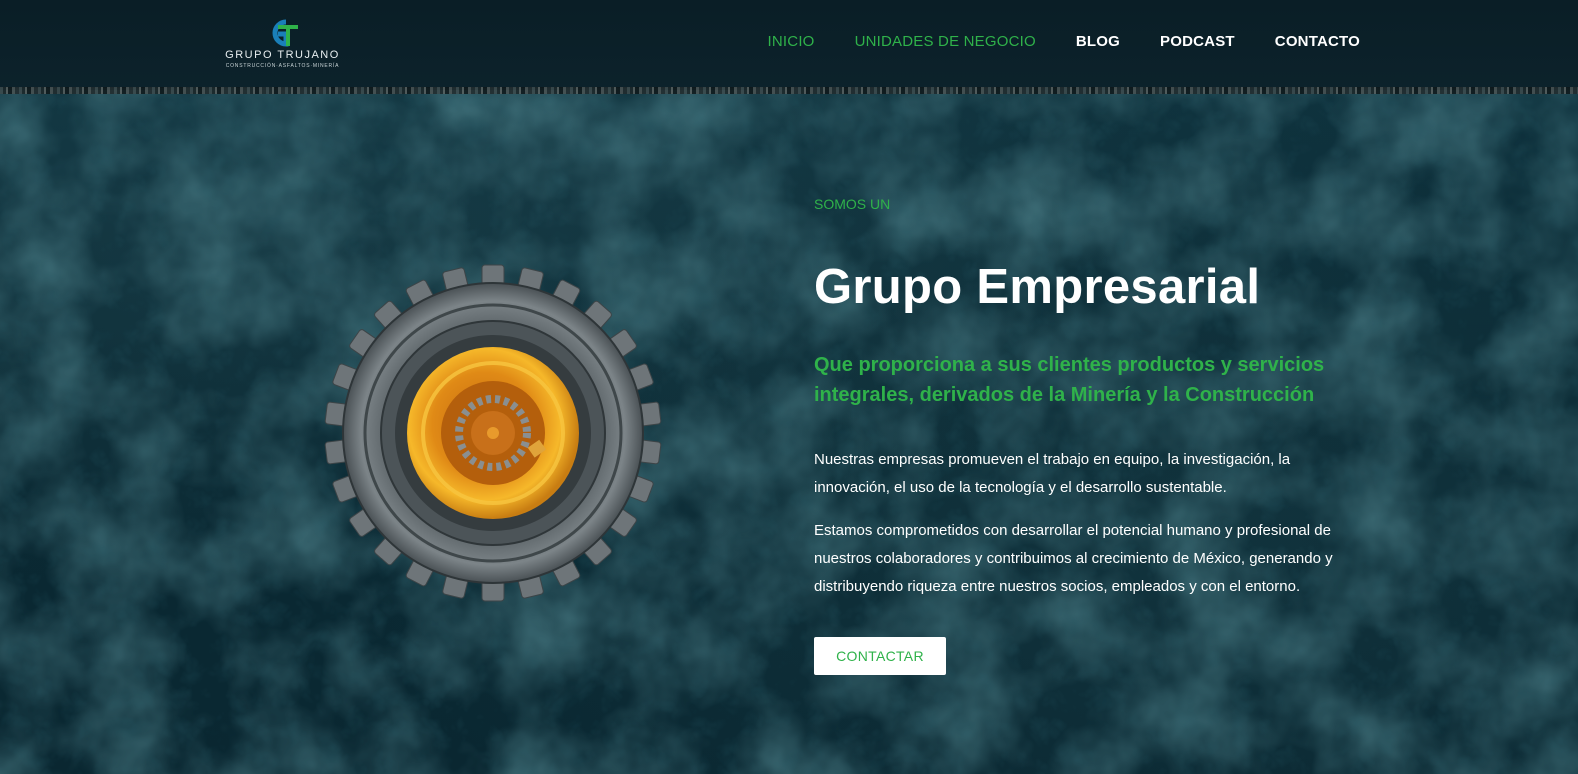 The image size is (1578, 774). What do you see at coordinates (285, 33) in the screenshot?
I see `logo-mark-icon` at bounding box center [285, 33].